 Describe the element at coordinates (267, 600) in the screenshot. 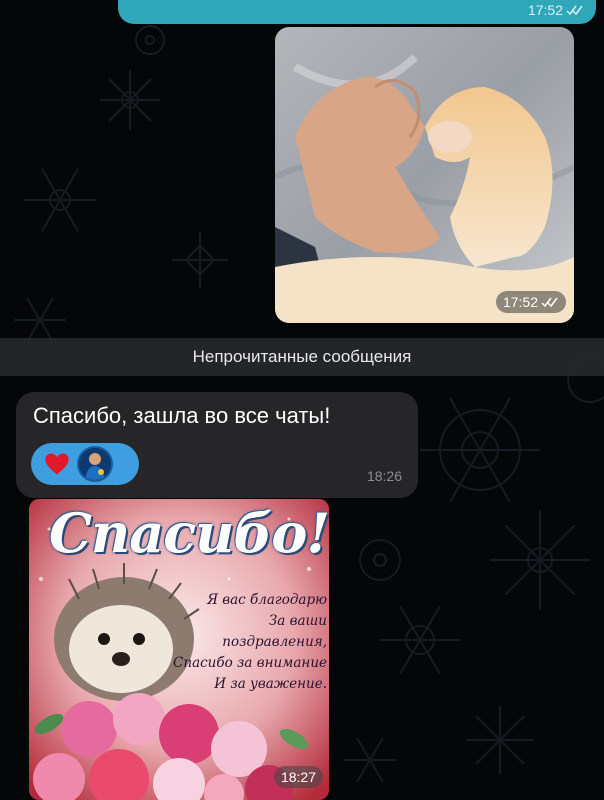

I see `verse-line: Я вас благодарю` at that location.